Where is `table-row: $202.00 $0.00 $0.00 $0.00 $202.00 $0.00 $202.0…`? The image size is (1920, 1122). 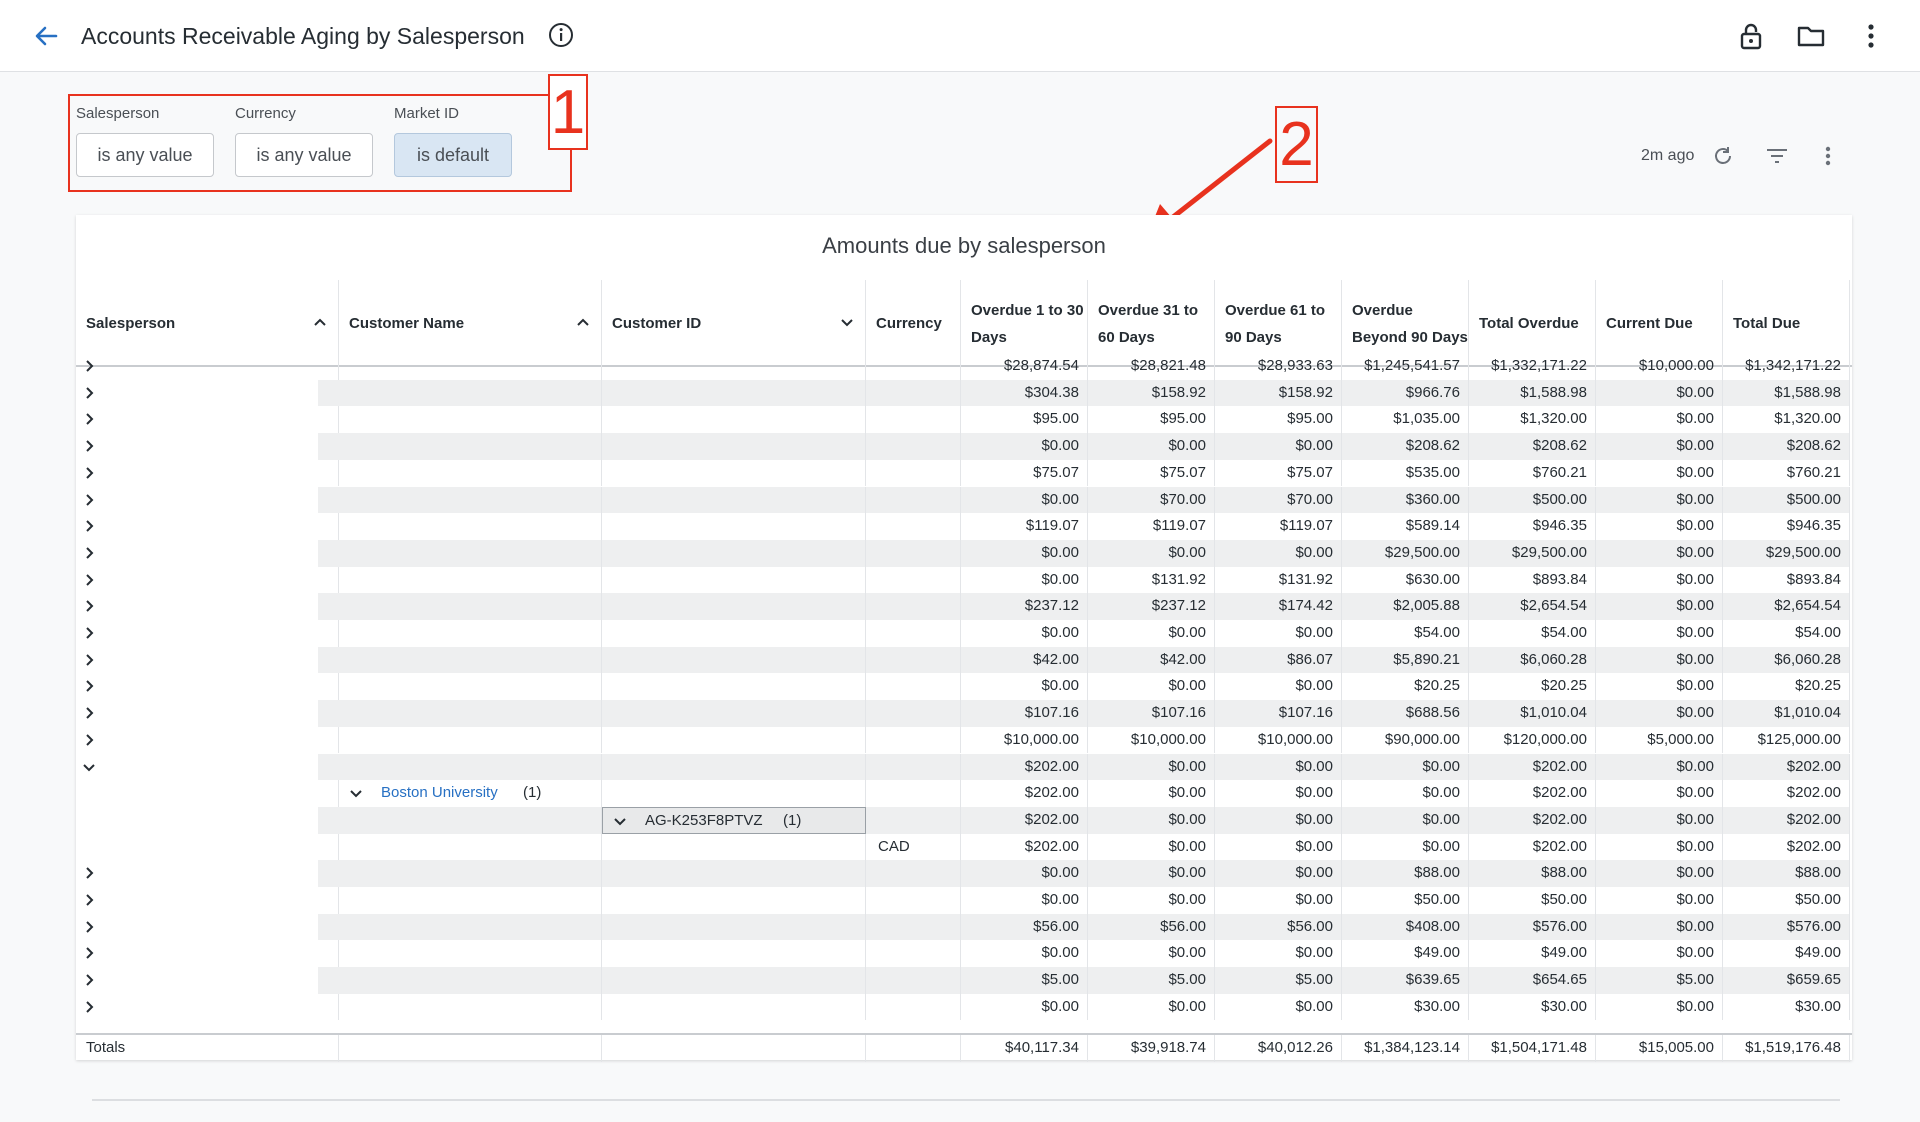 table-row: $202.00 $0.00 $0.00 $0.00 $202.00 $0.00 $202.0… is located at coordinates (964, 767).